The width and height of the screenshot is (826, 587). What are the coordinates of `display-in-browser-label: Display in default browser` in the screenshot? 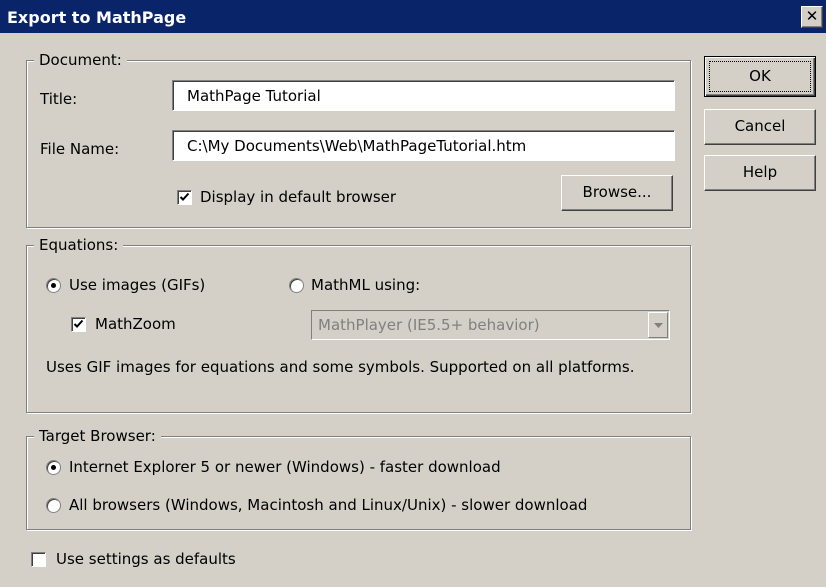 It's located at (298, 197).